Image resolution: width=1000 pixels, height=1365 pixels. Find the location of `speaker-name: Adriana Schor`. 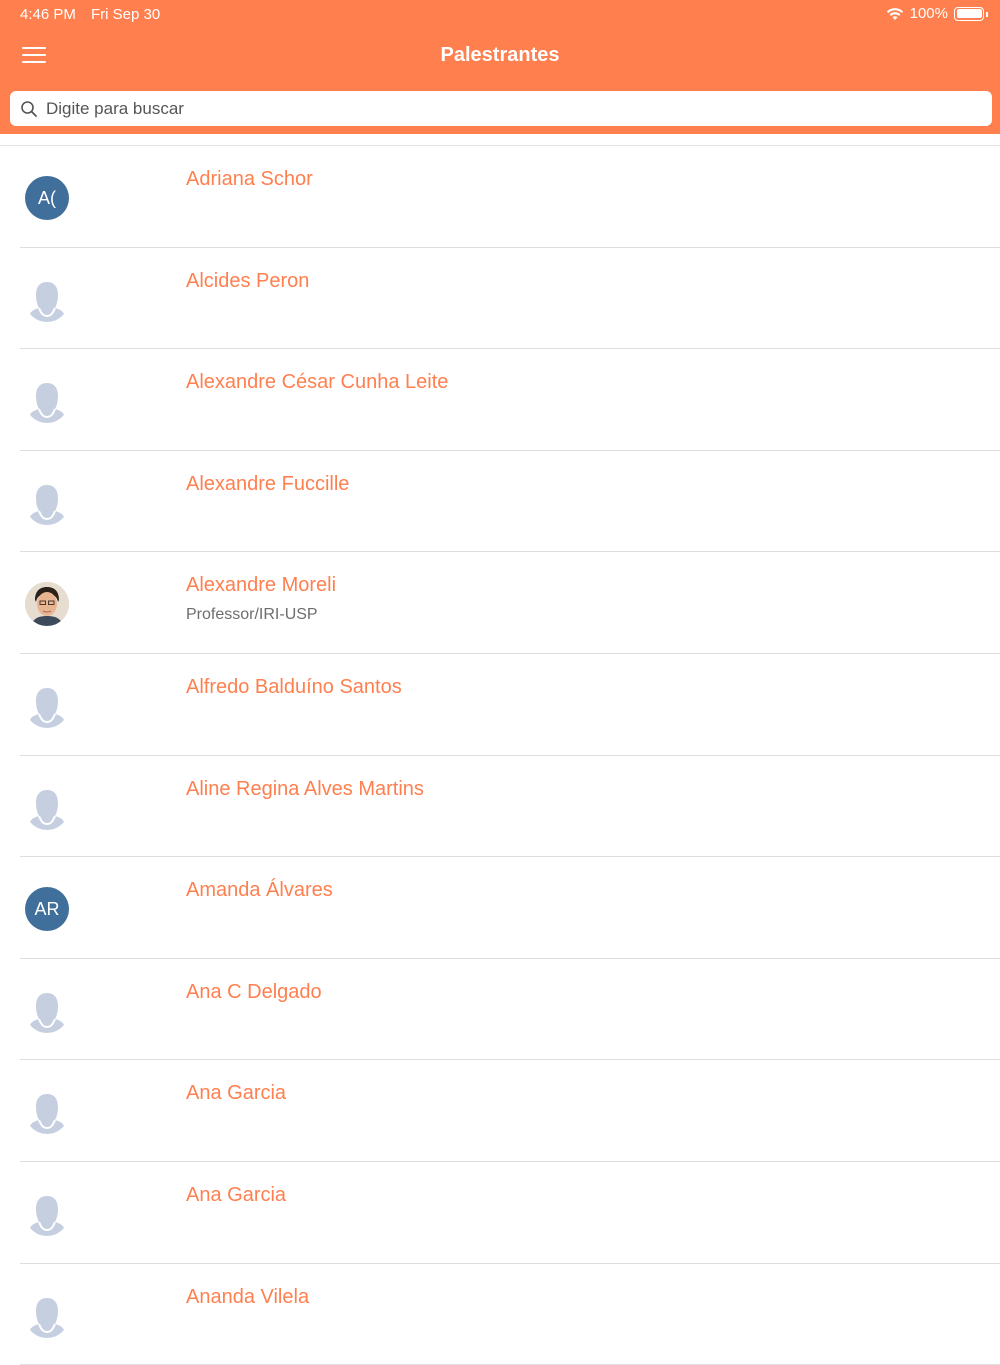

speaker-name: Adriana Schor is located at coordinates (249, 179).